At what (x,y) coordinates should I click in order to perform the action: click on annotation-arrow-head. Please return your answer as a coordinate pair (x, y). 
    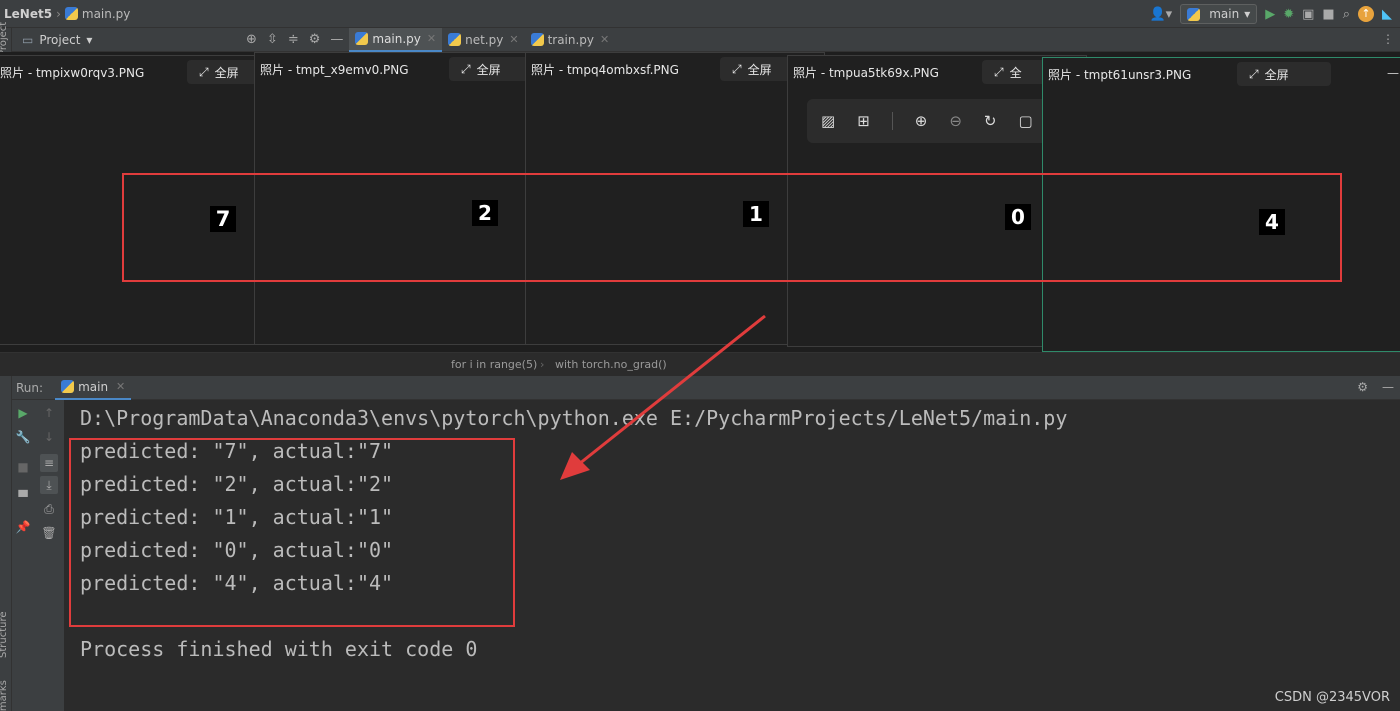
    Looking at the image, I should click on (575, 466).